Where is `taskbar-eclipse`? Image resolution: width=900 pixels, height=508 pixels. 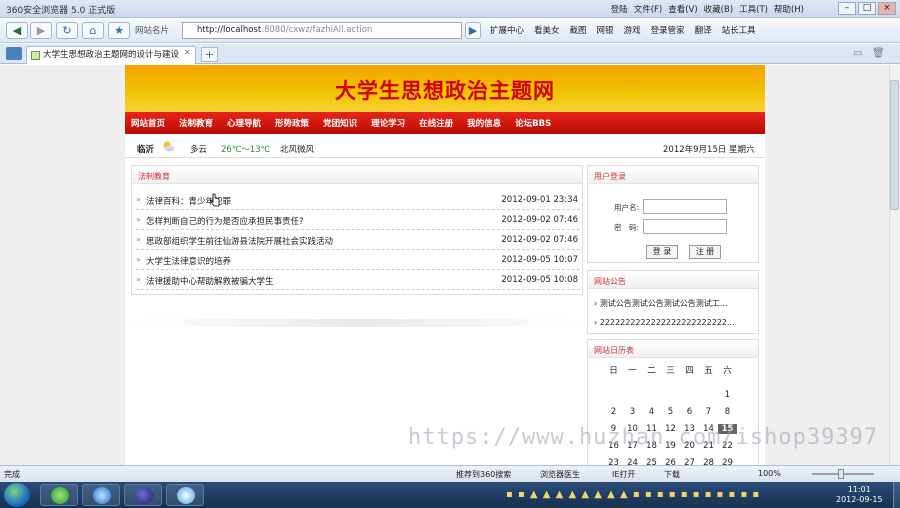 taskbar-eclipse is located at coordinates (143, 495).